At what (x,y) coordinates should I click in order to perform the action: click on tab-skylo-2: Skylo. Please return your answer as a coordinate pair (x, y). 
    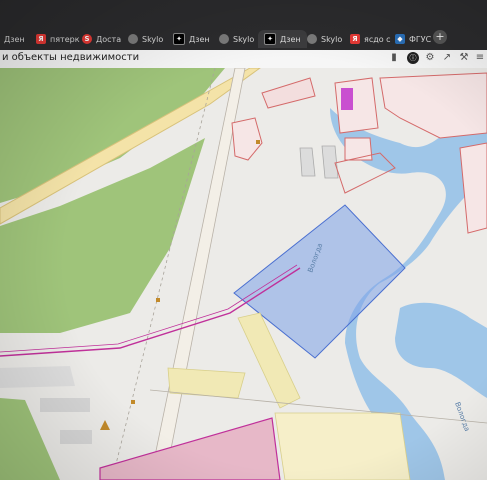
    Looking at the image, I should click on (236, 39).